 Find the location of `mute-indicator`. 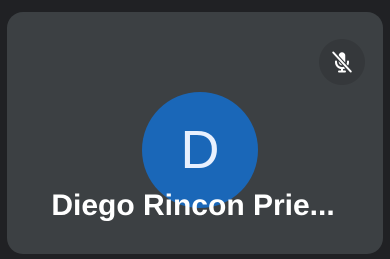

mute-indicator is located at coordinates (342, 62).